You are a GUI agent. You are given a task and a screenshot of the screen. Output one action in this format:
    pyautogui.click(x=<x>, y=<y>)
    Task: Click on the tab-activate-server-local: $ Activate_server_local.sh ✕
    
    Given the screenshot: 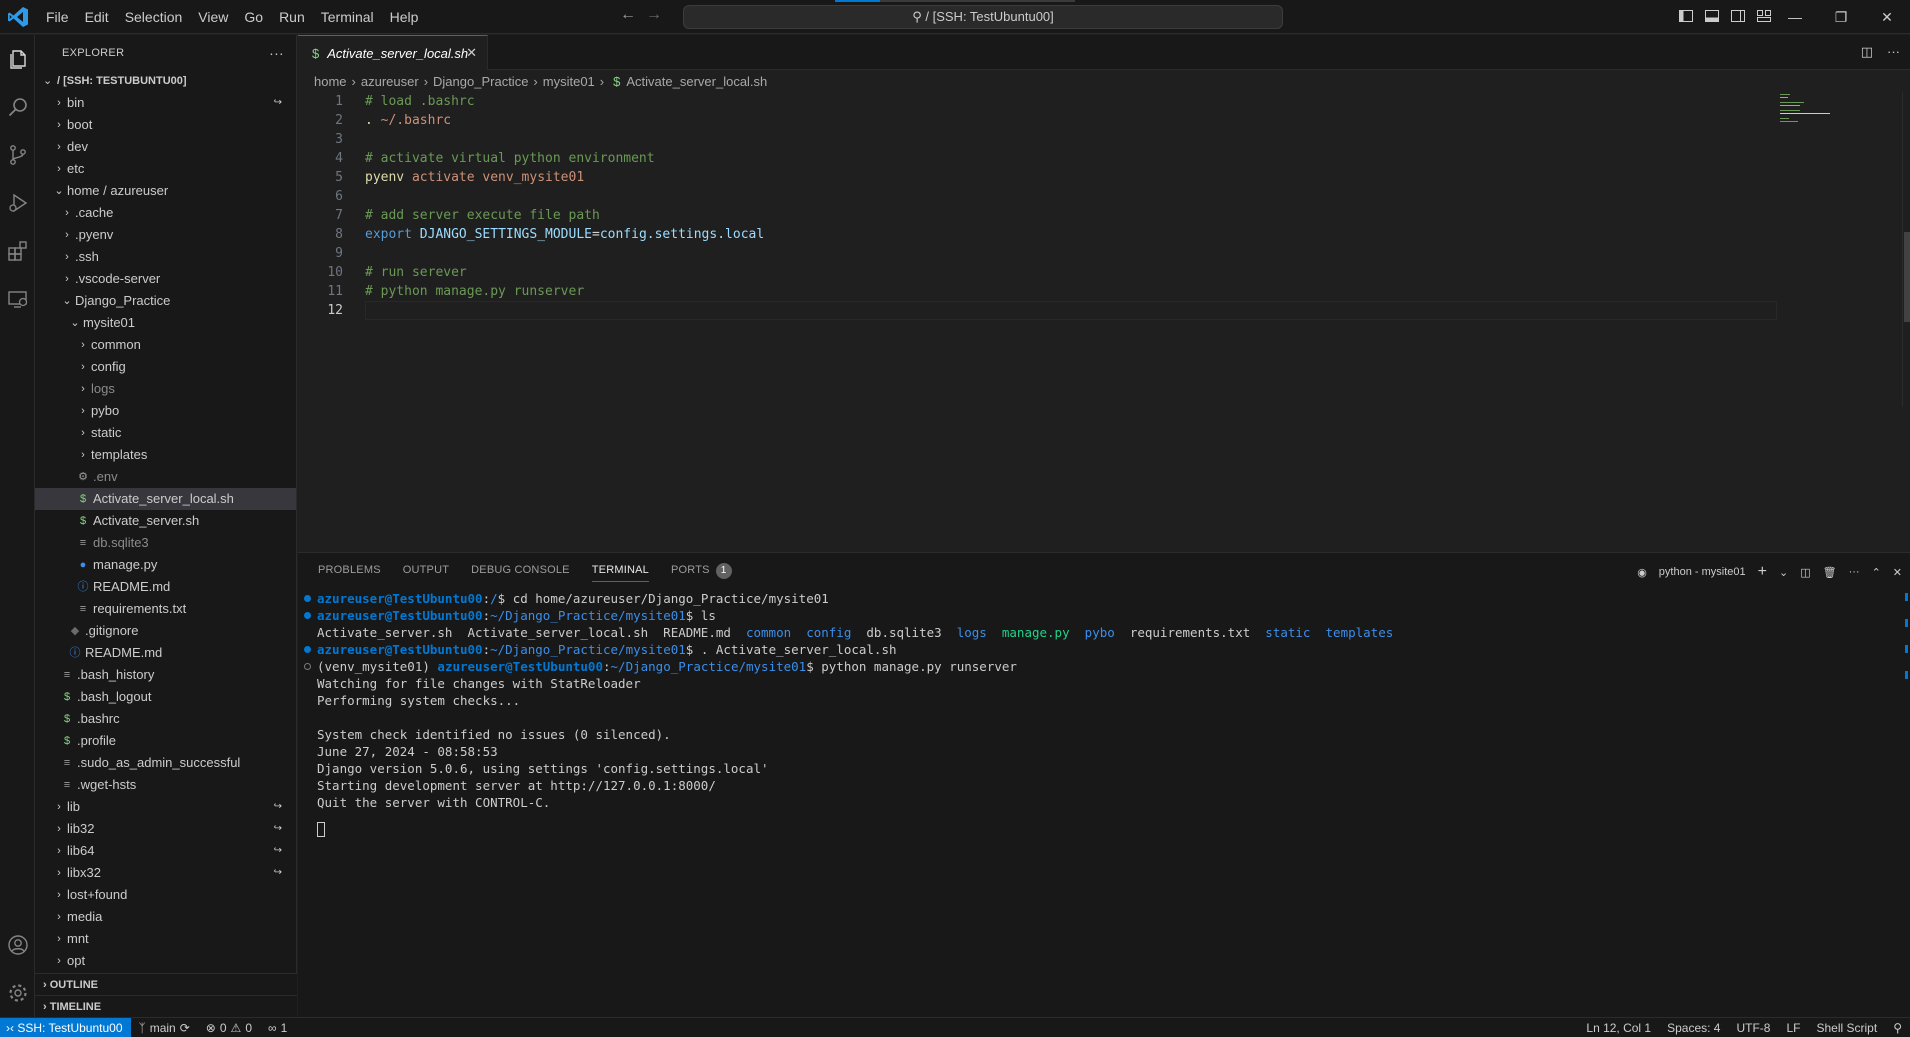 What is the action you would take?
    pyautogui.click(x=393, y=52)
    